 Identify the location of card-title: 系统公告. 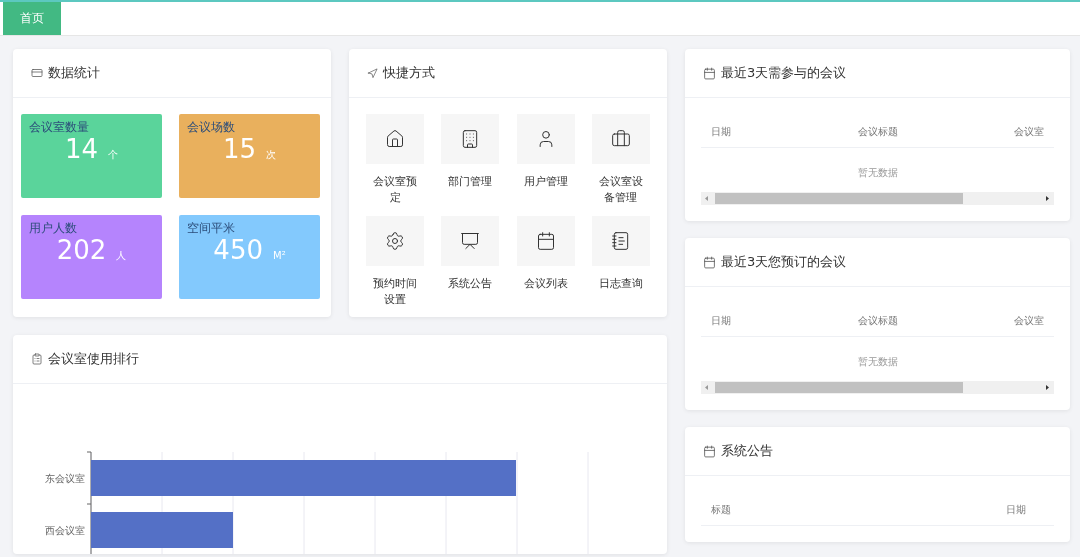
(747, 451).